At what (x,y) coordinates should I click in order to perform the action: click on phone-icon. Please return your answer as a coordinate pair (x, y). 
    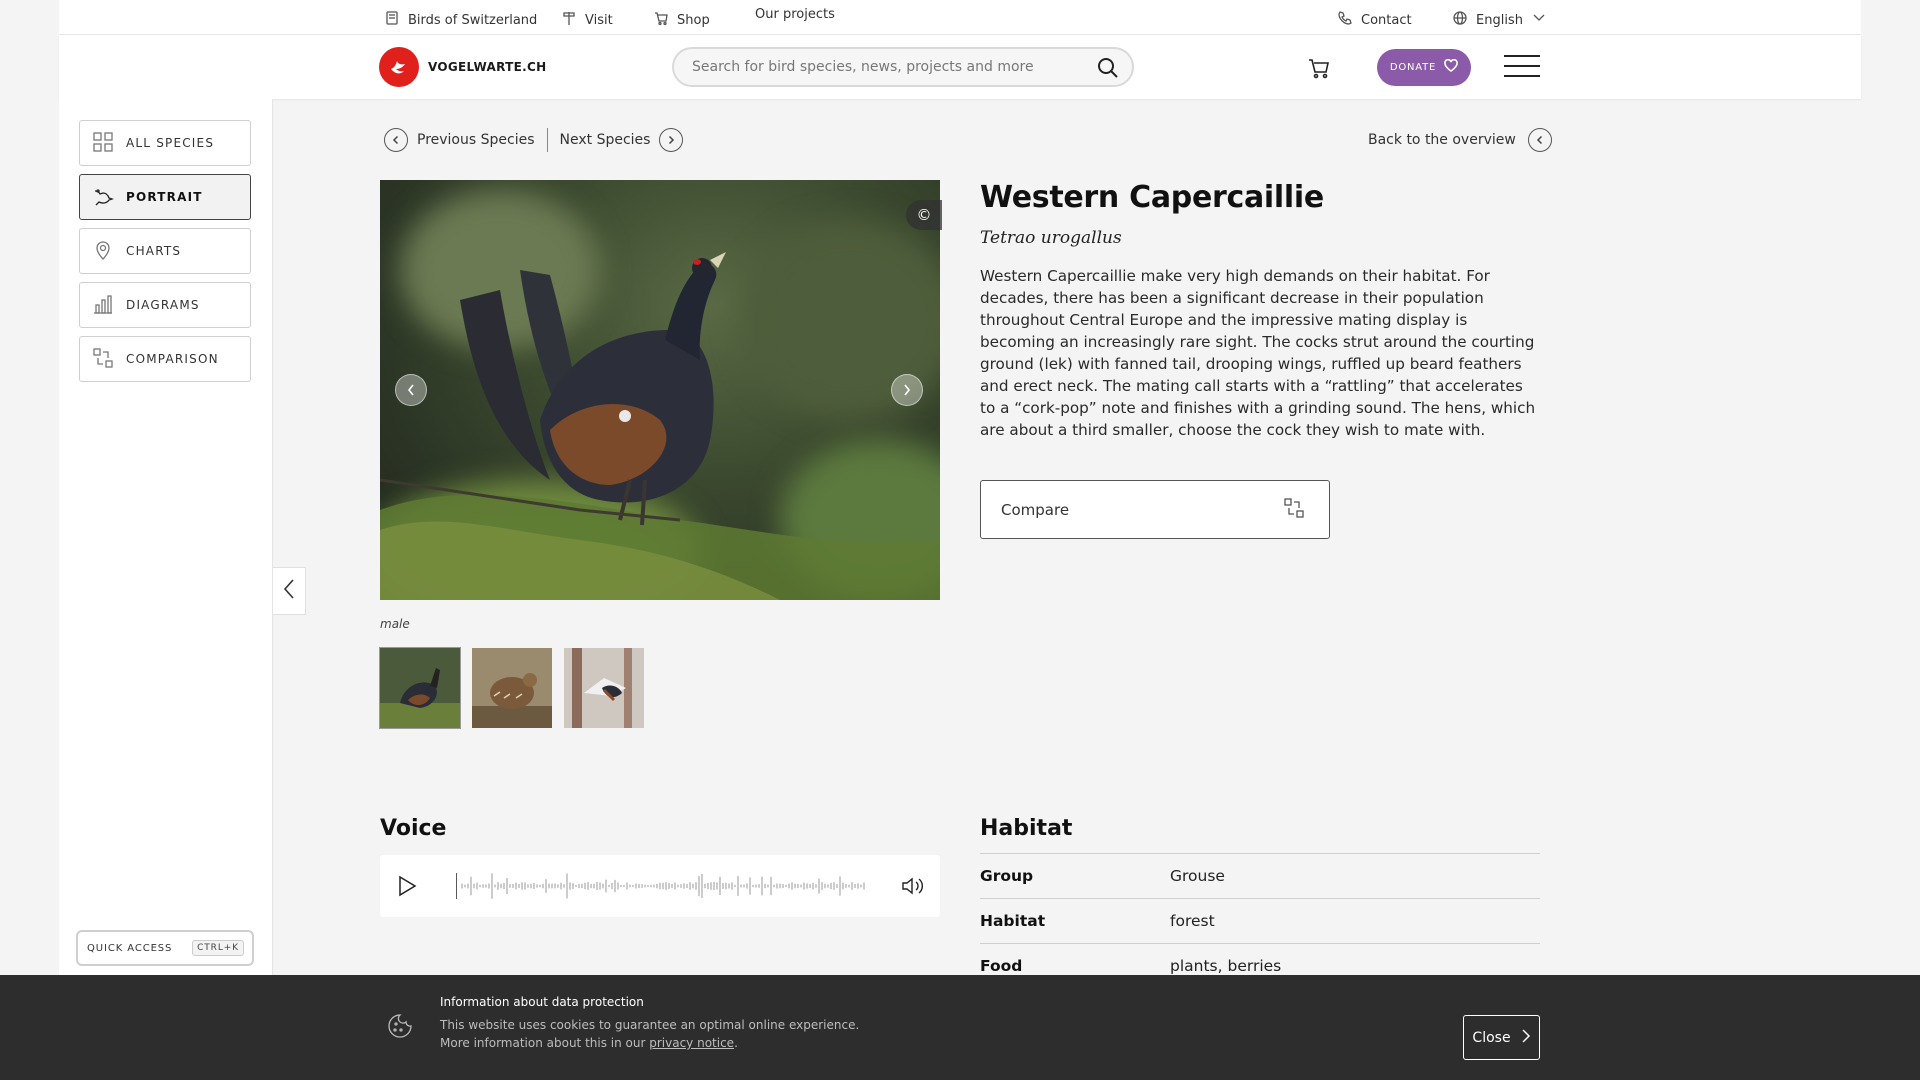
    Looking at the image, I should click on (1345, 20).